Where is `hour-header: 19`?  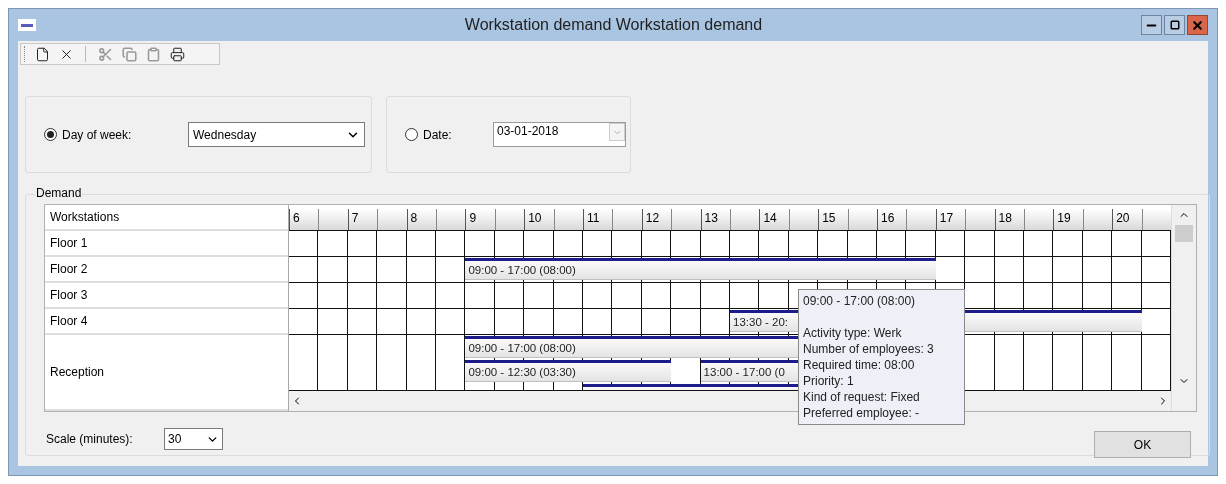
hour-header: 19 is located at coordinates (1068, 219).